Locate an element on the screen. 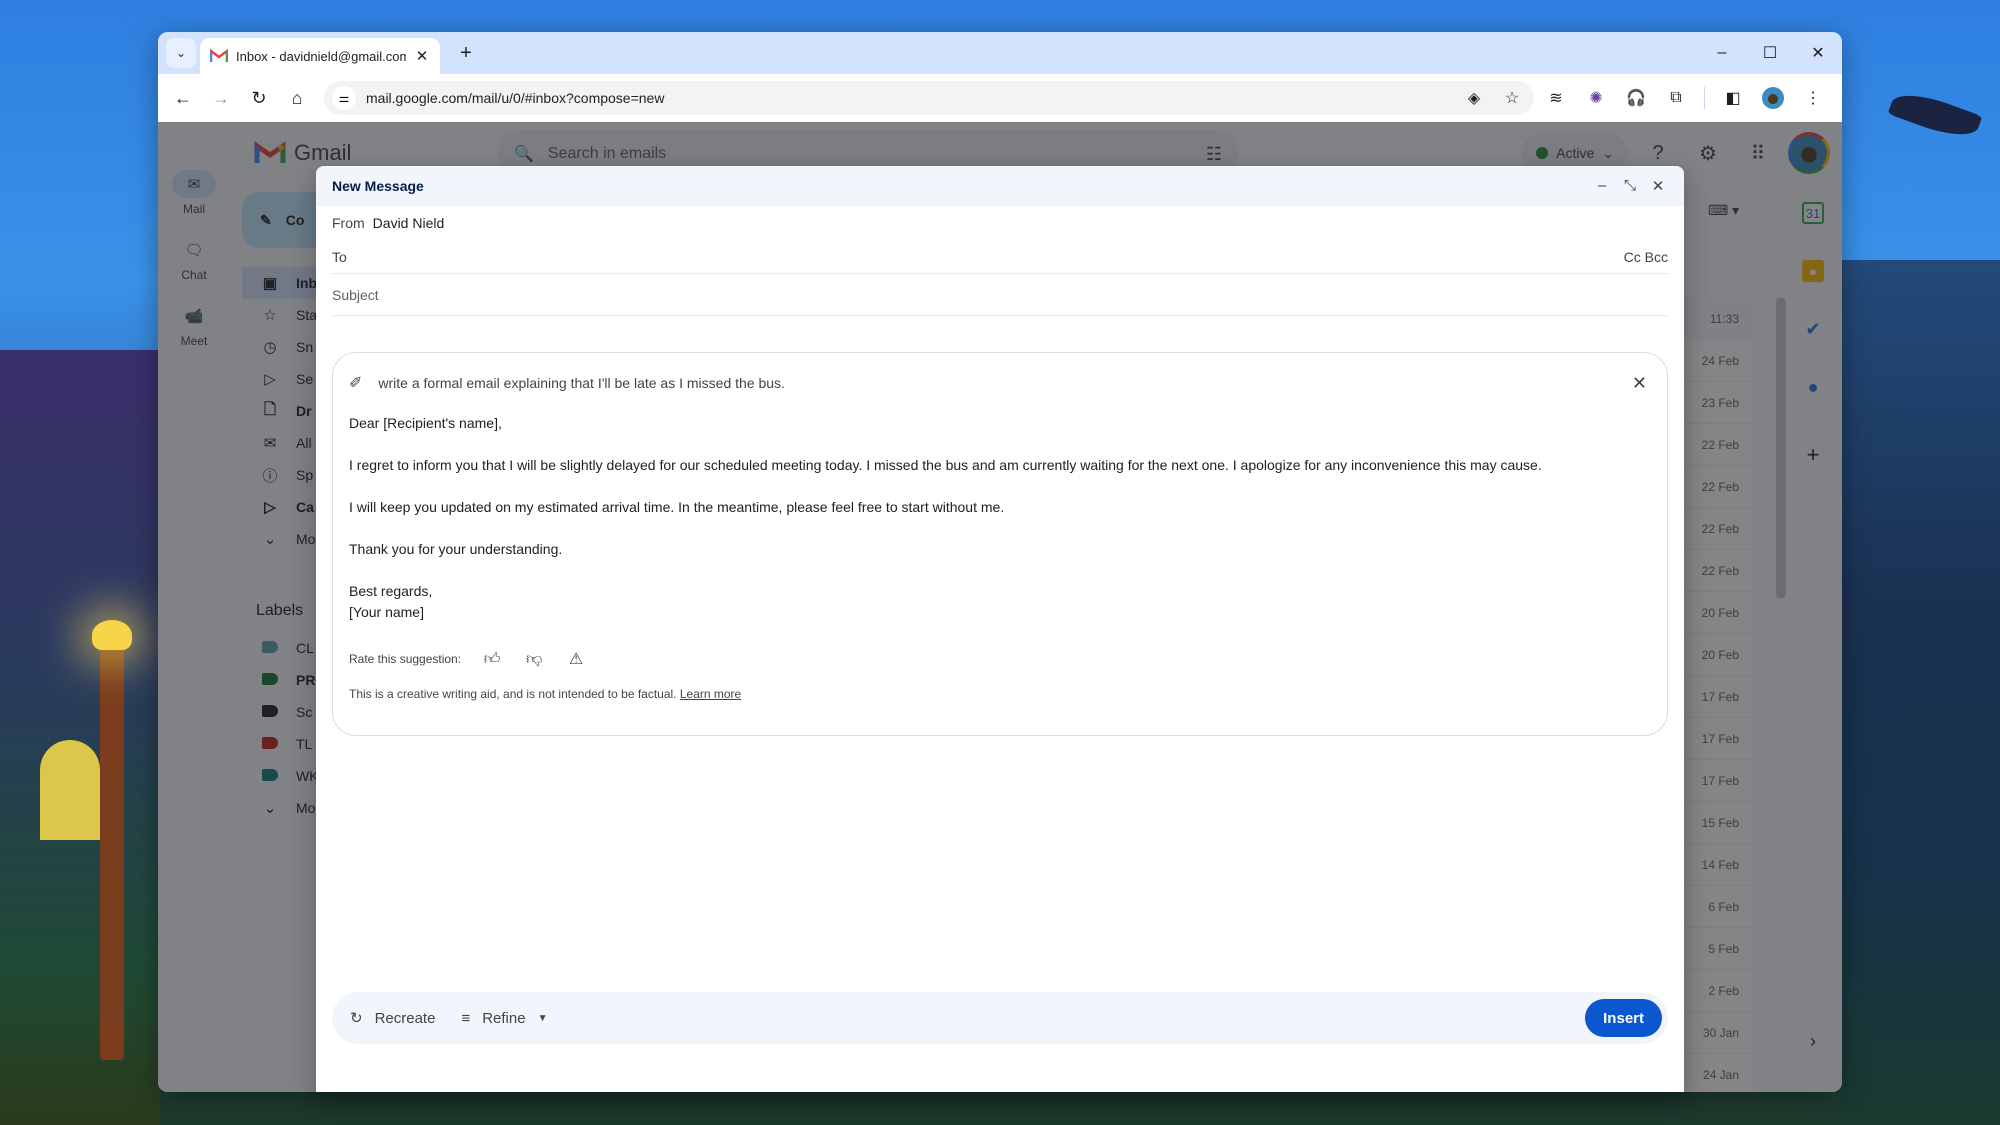 This screenshot has height=1125, width=2000. close-suggestion-icon: ✕ is located at coordinates (1639, 383).